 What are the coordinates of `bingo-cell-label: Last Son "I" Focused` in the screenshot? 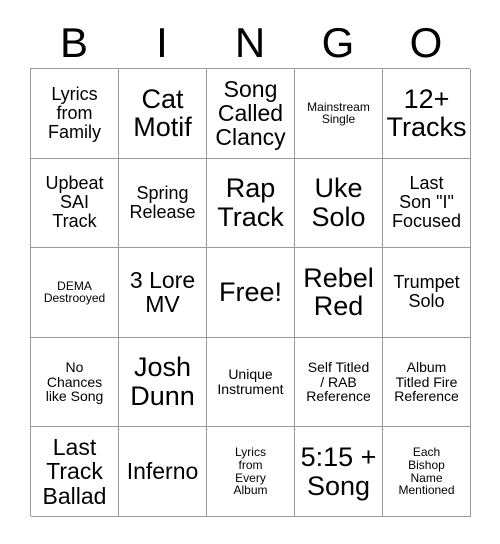 It's located at (426, 202).